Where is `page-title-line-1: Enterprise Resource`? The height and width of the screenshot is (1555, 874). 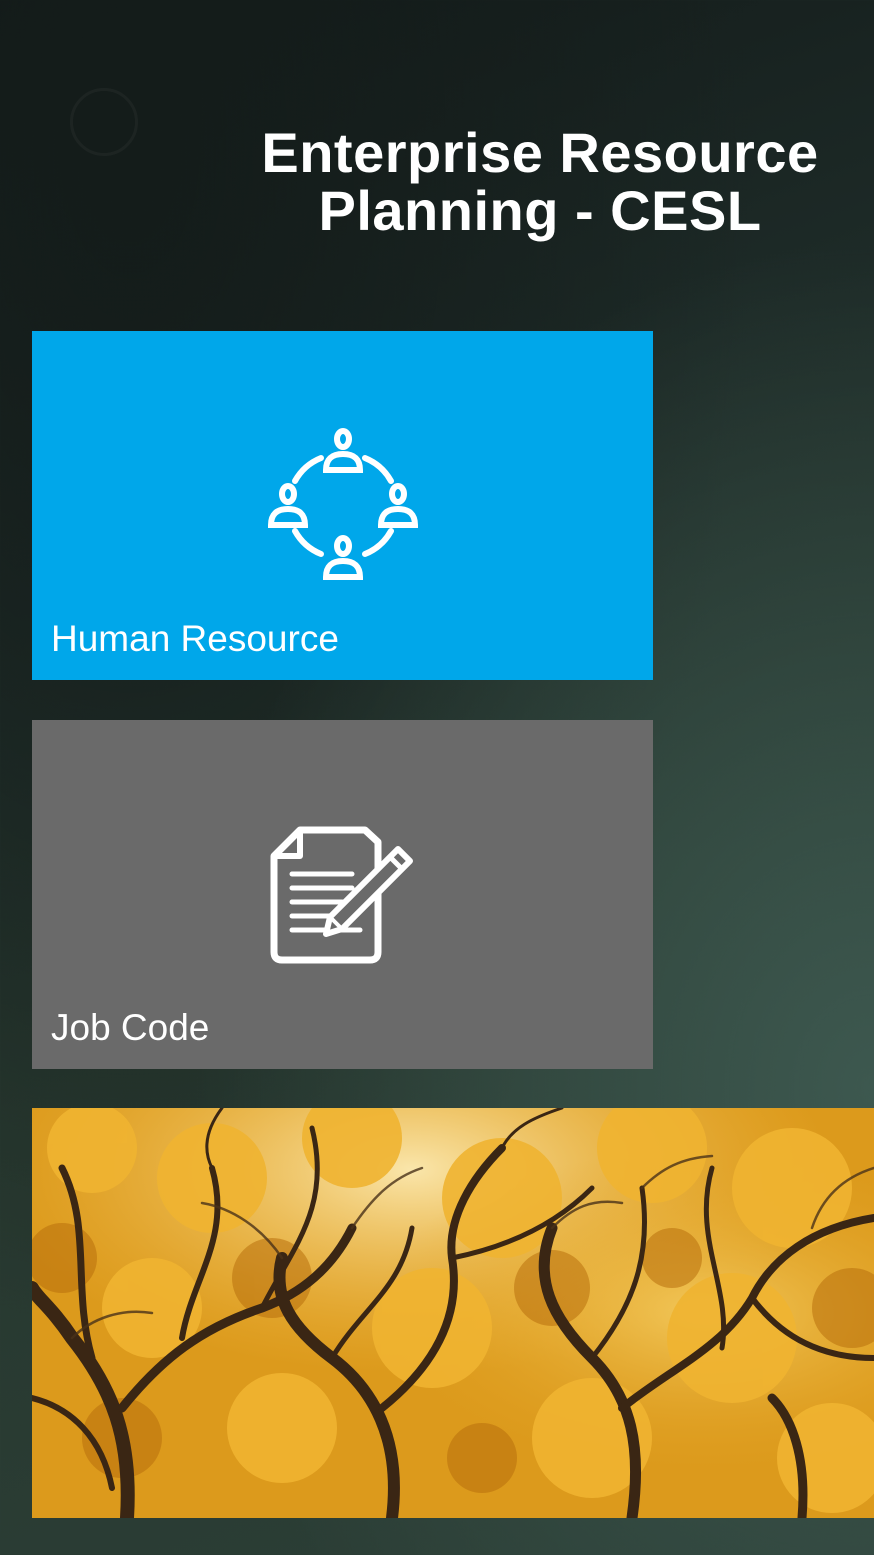 page-title-line-1: Enterprise Resource is located at coordinates (540, 152).